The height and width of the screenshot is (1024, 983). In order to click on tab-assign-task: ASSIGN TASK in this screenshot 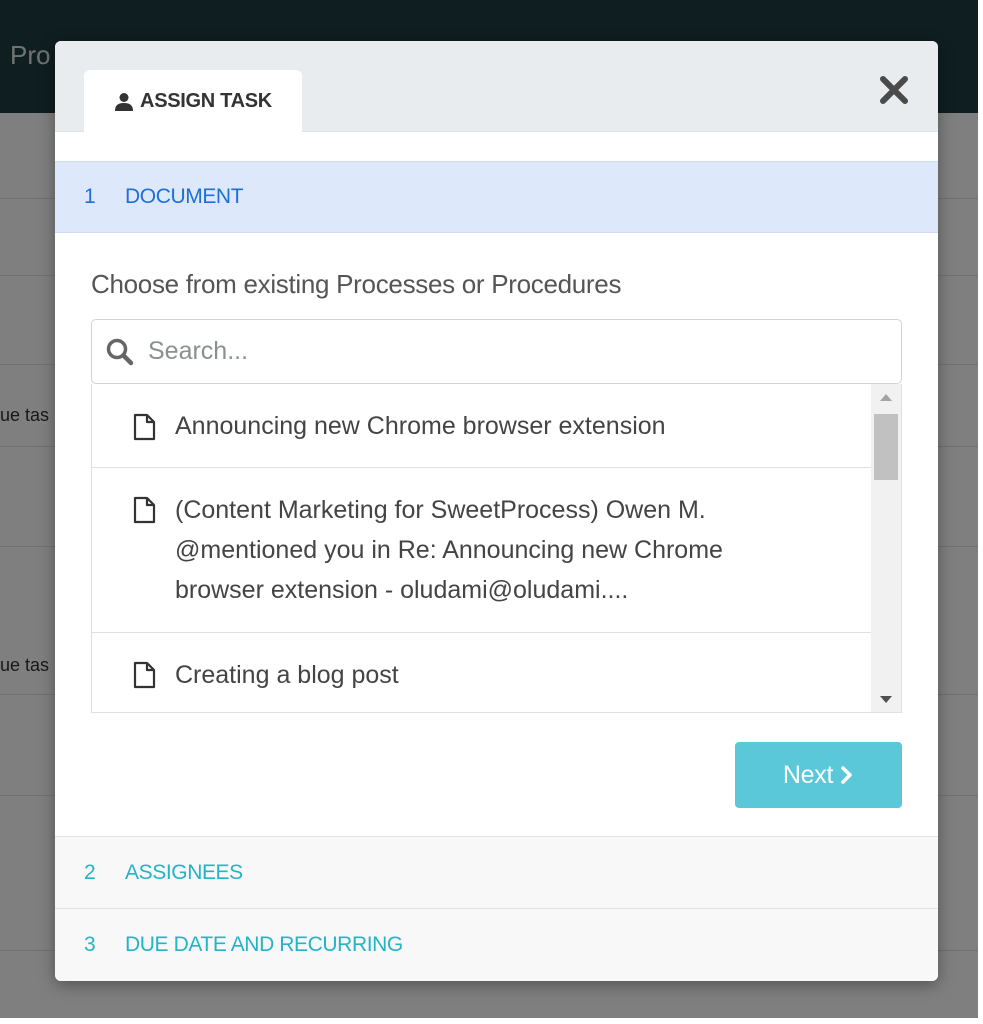, I will do `click(193, 101)`.